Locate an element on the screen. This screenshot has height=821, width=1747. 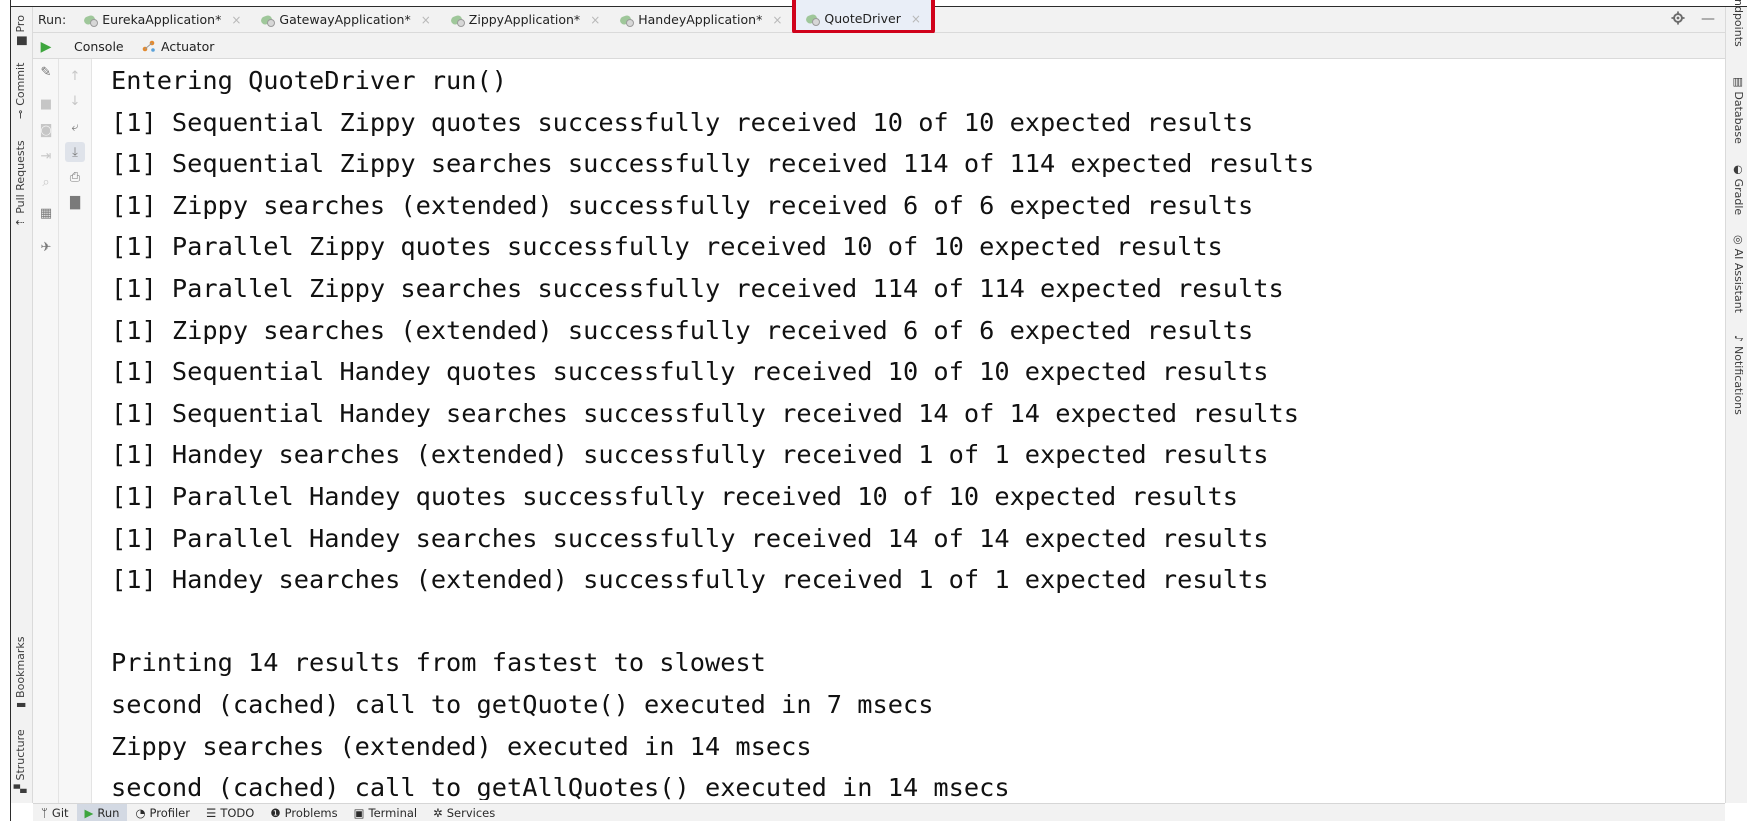
tab-label: GatewayApplication* is located at coordinates (345, 19).